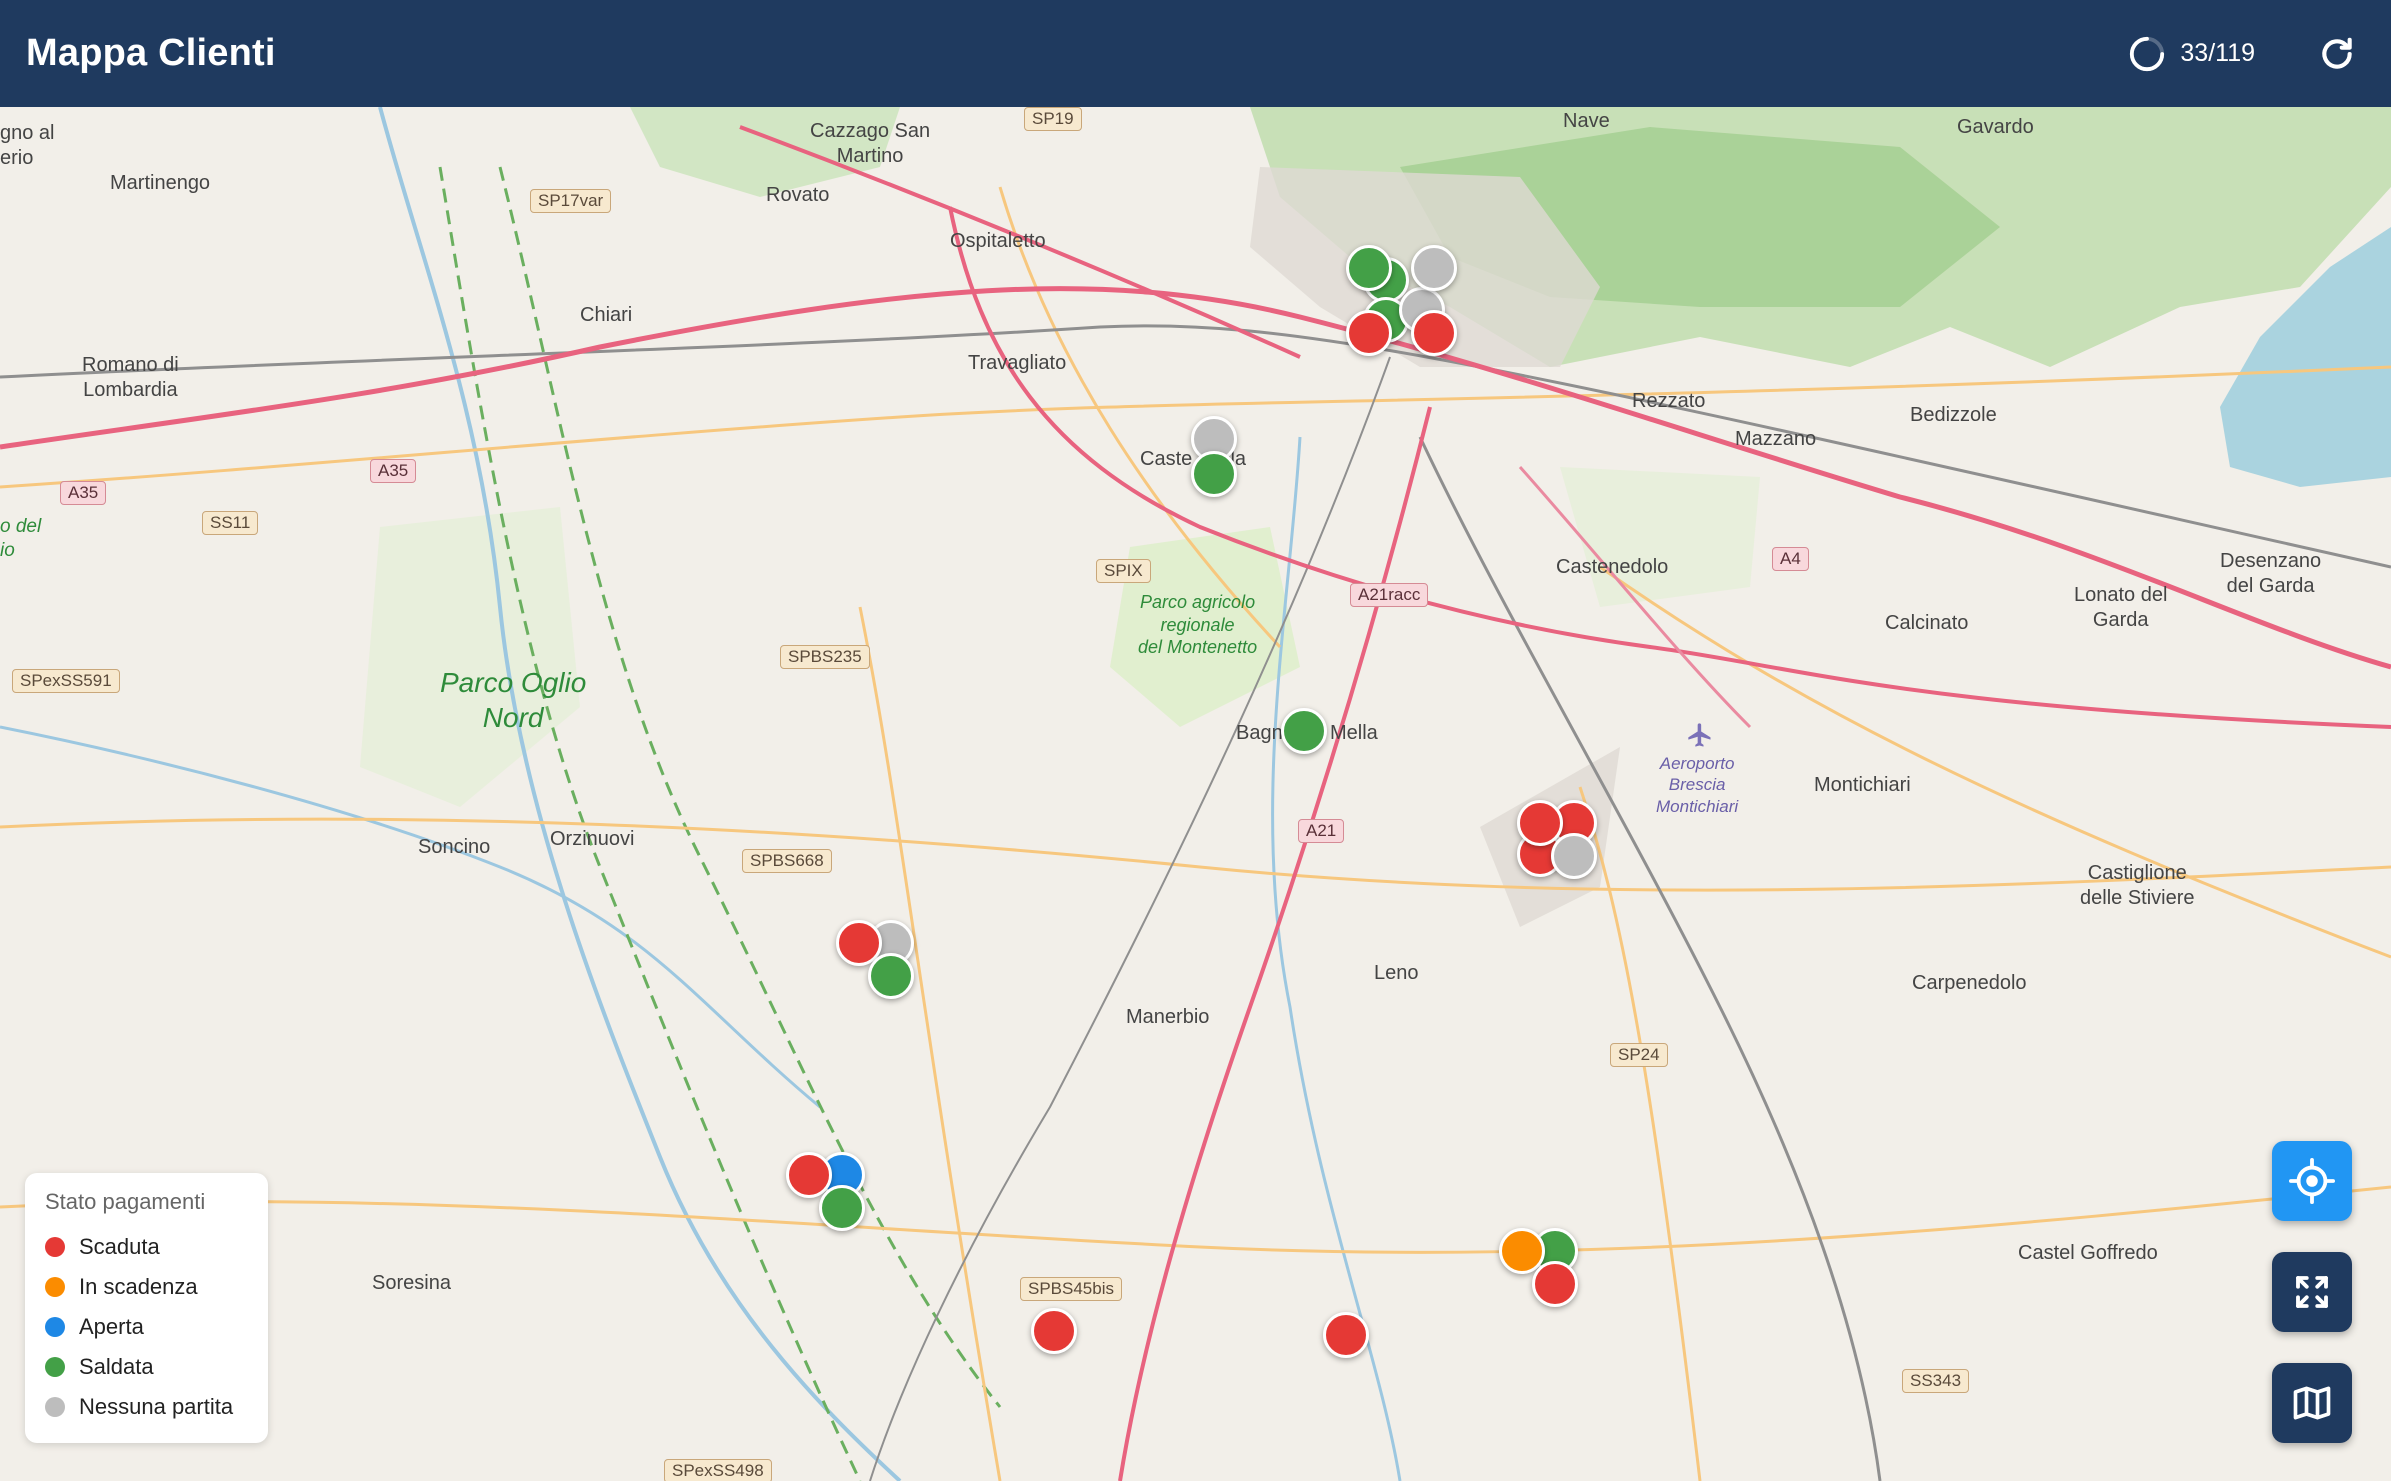  I want to click on place-label: Orzinuovi, so click(592, 839).